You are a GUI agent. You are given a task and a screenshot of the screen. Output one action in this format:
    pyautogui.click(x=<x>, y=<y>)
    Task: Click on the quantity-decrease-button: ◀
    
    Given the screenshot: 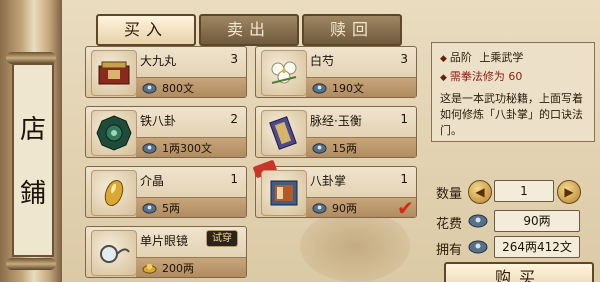 What is the action you would take?
    pyautogui.click(x=480, y=192)
    